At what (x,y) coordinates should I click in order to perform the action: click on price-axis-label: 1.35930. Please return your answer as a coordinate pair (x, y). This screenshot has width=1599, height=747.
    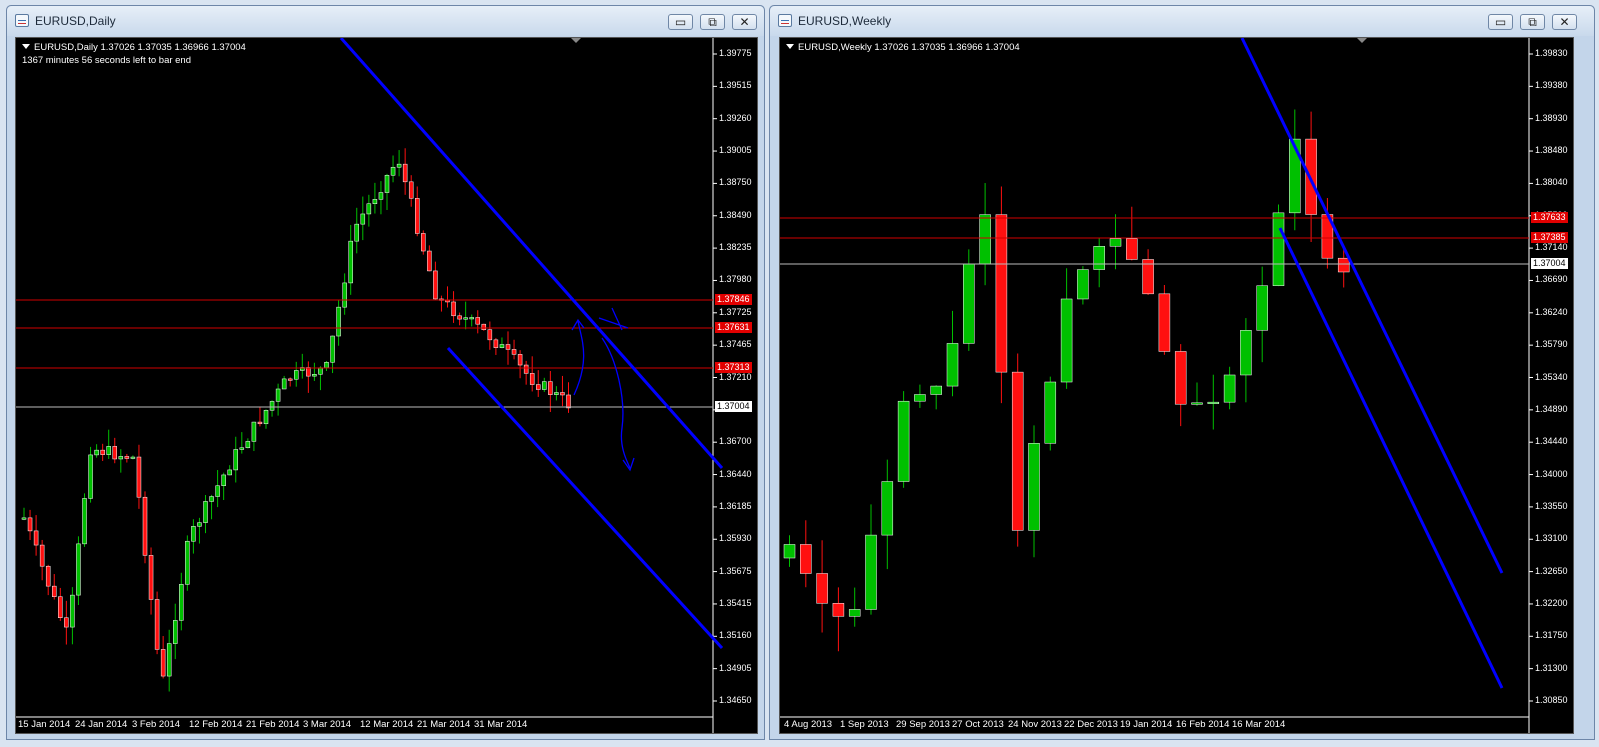
    Looking at the image, I should click on (735, 538).